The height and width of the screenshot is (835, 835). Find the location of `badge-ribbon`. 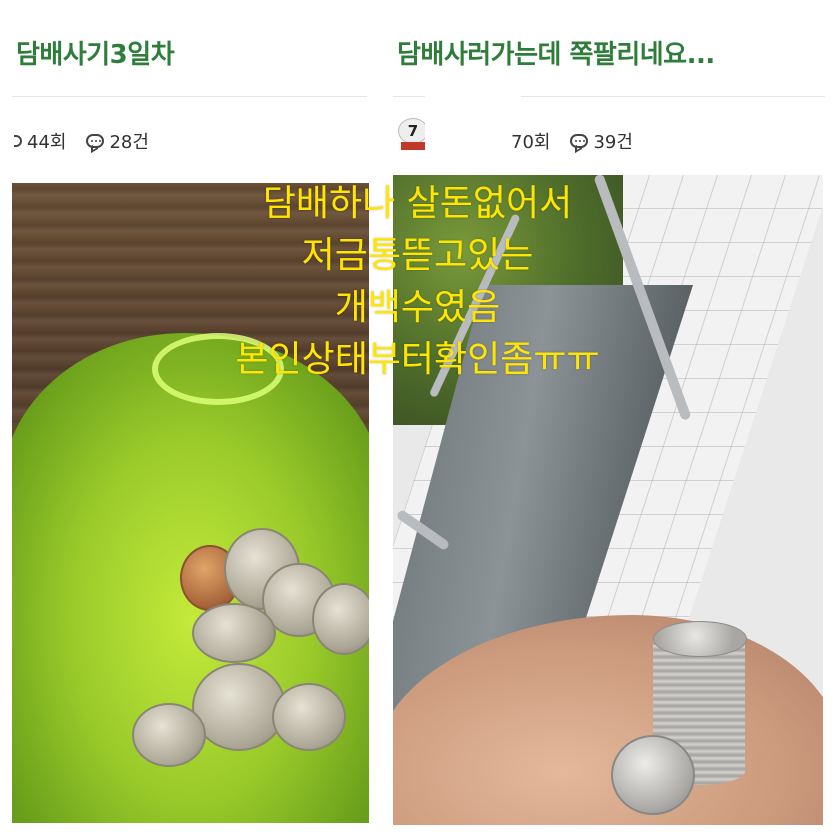

badge-ribbon is located at coordinates (413, 146).